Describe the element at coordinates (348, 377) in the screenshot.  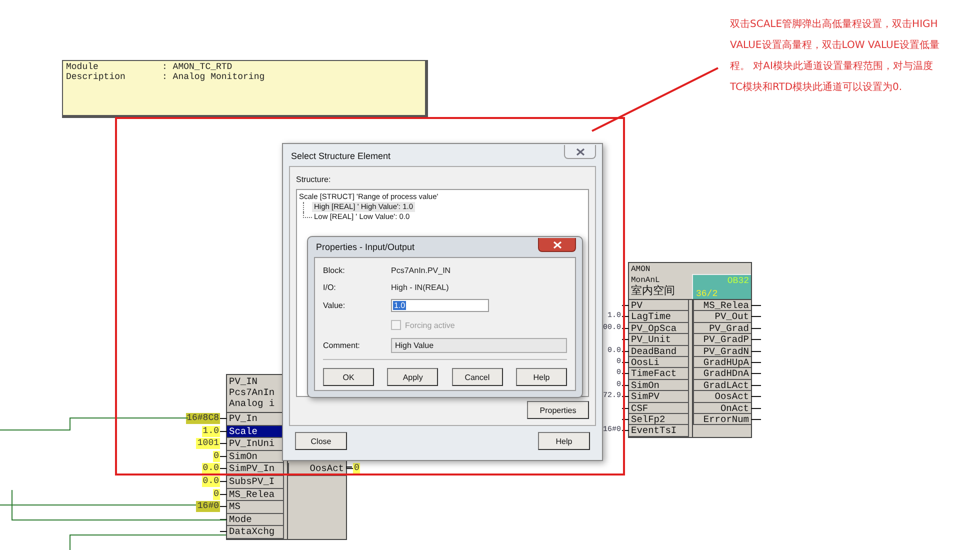
I see `dialog-button: OK` at that location.